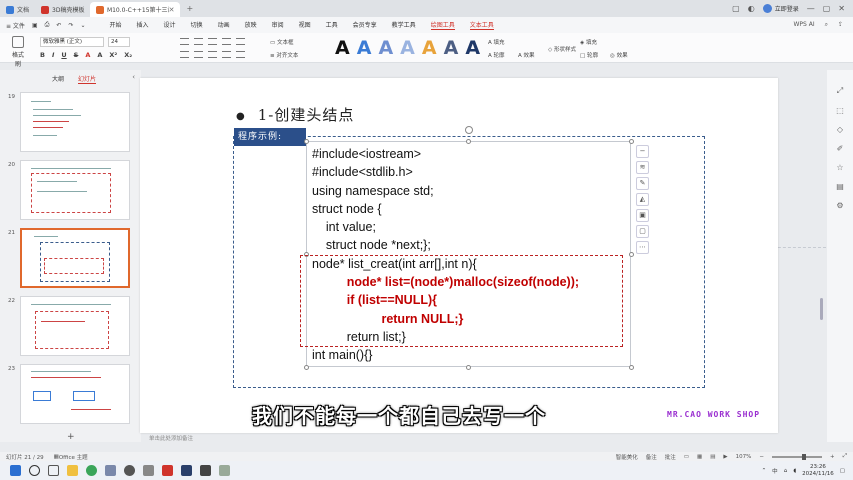 The height and width of the screenshot is (480, 853). I want to click on slide-title: ● 1-创建头结点, so click(295, 114).